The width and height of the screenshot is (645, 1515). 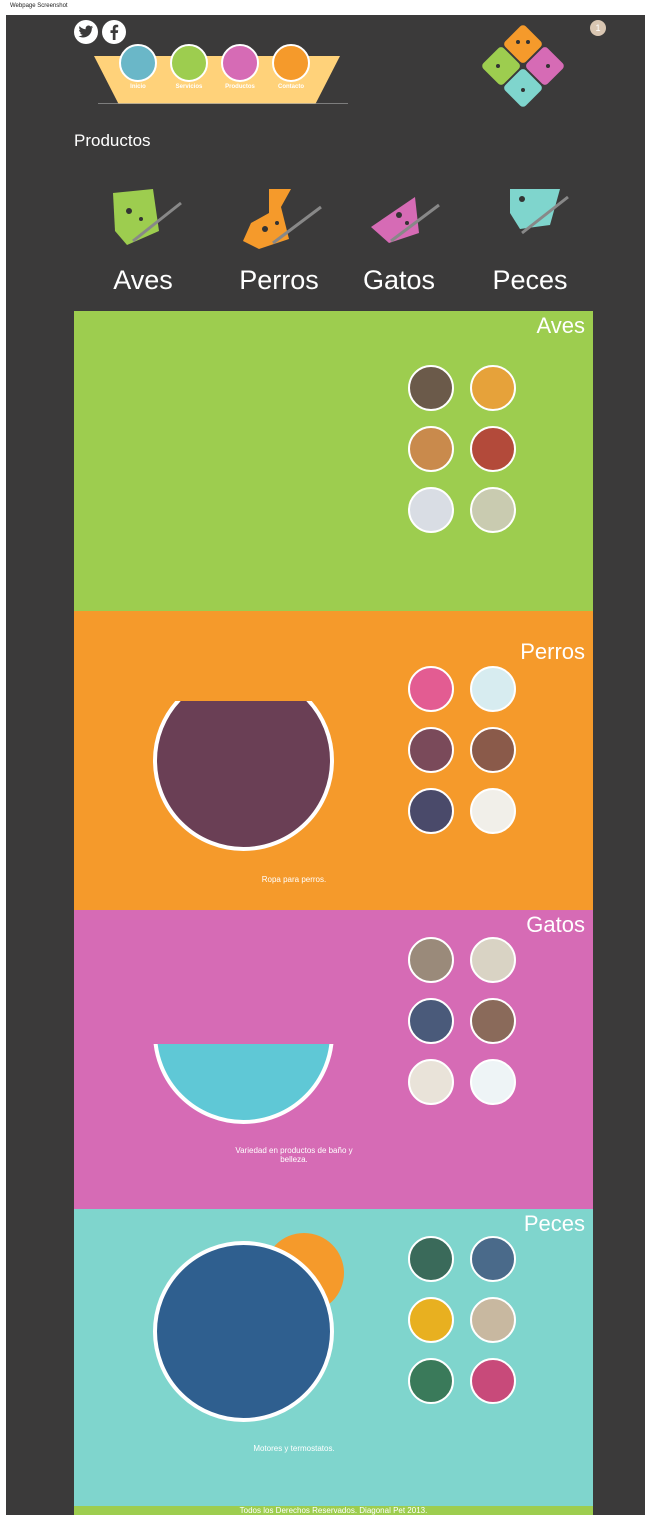 What do you see at coordinates (598, 28) in the screenshot?
I see `notification-badge: 1` at bounding box center [598, 28].